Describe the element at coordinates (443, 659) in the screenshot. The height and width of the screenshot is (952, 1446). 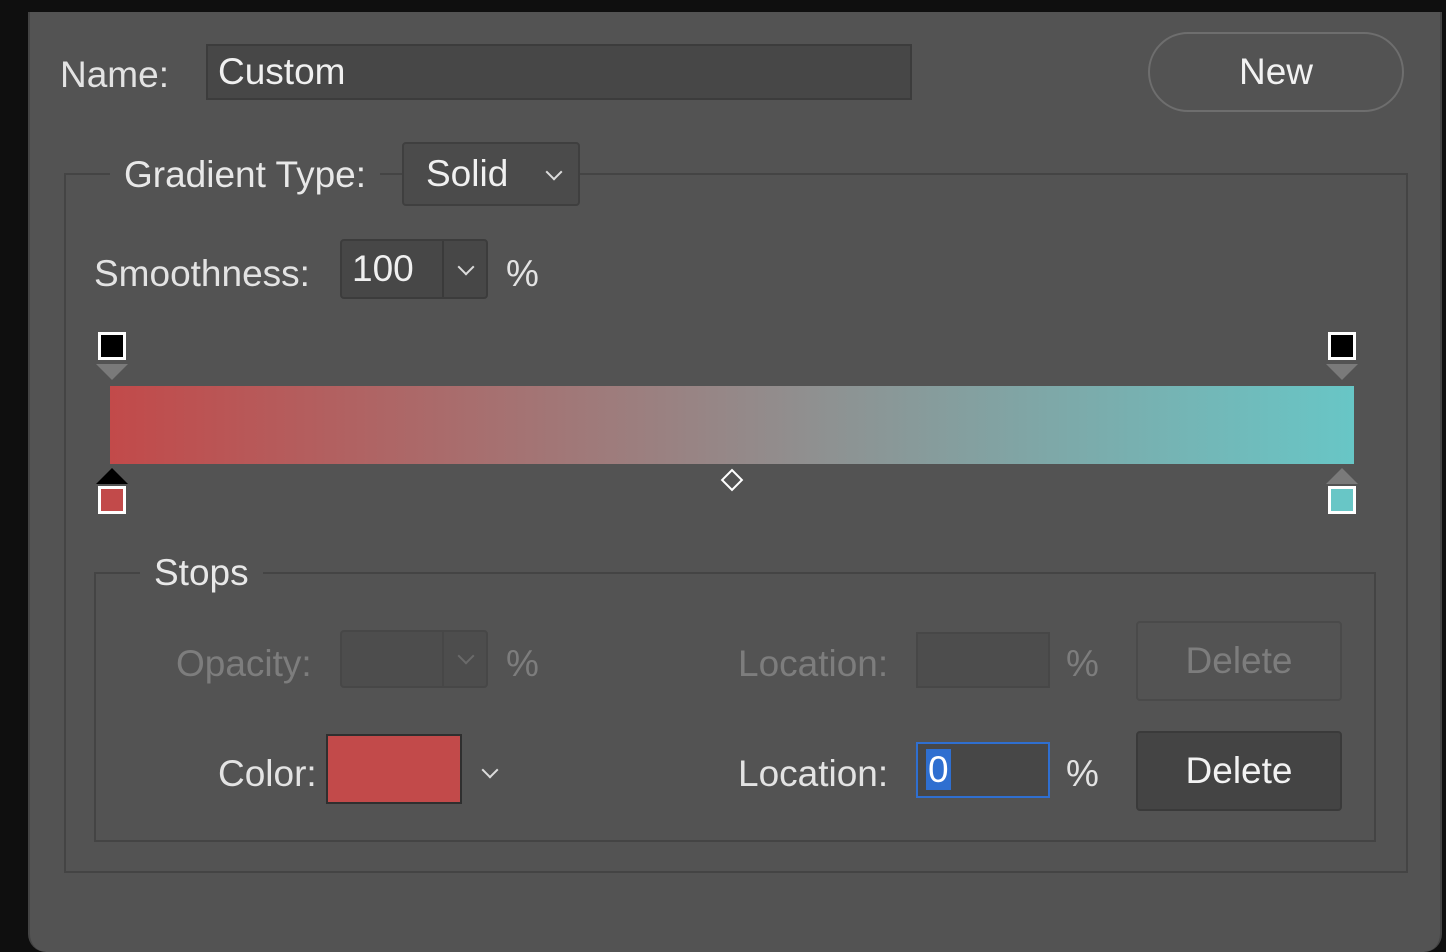
I see `opacity-divider` at that location.